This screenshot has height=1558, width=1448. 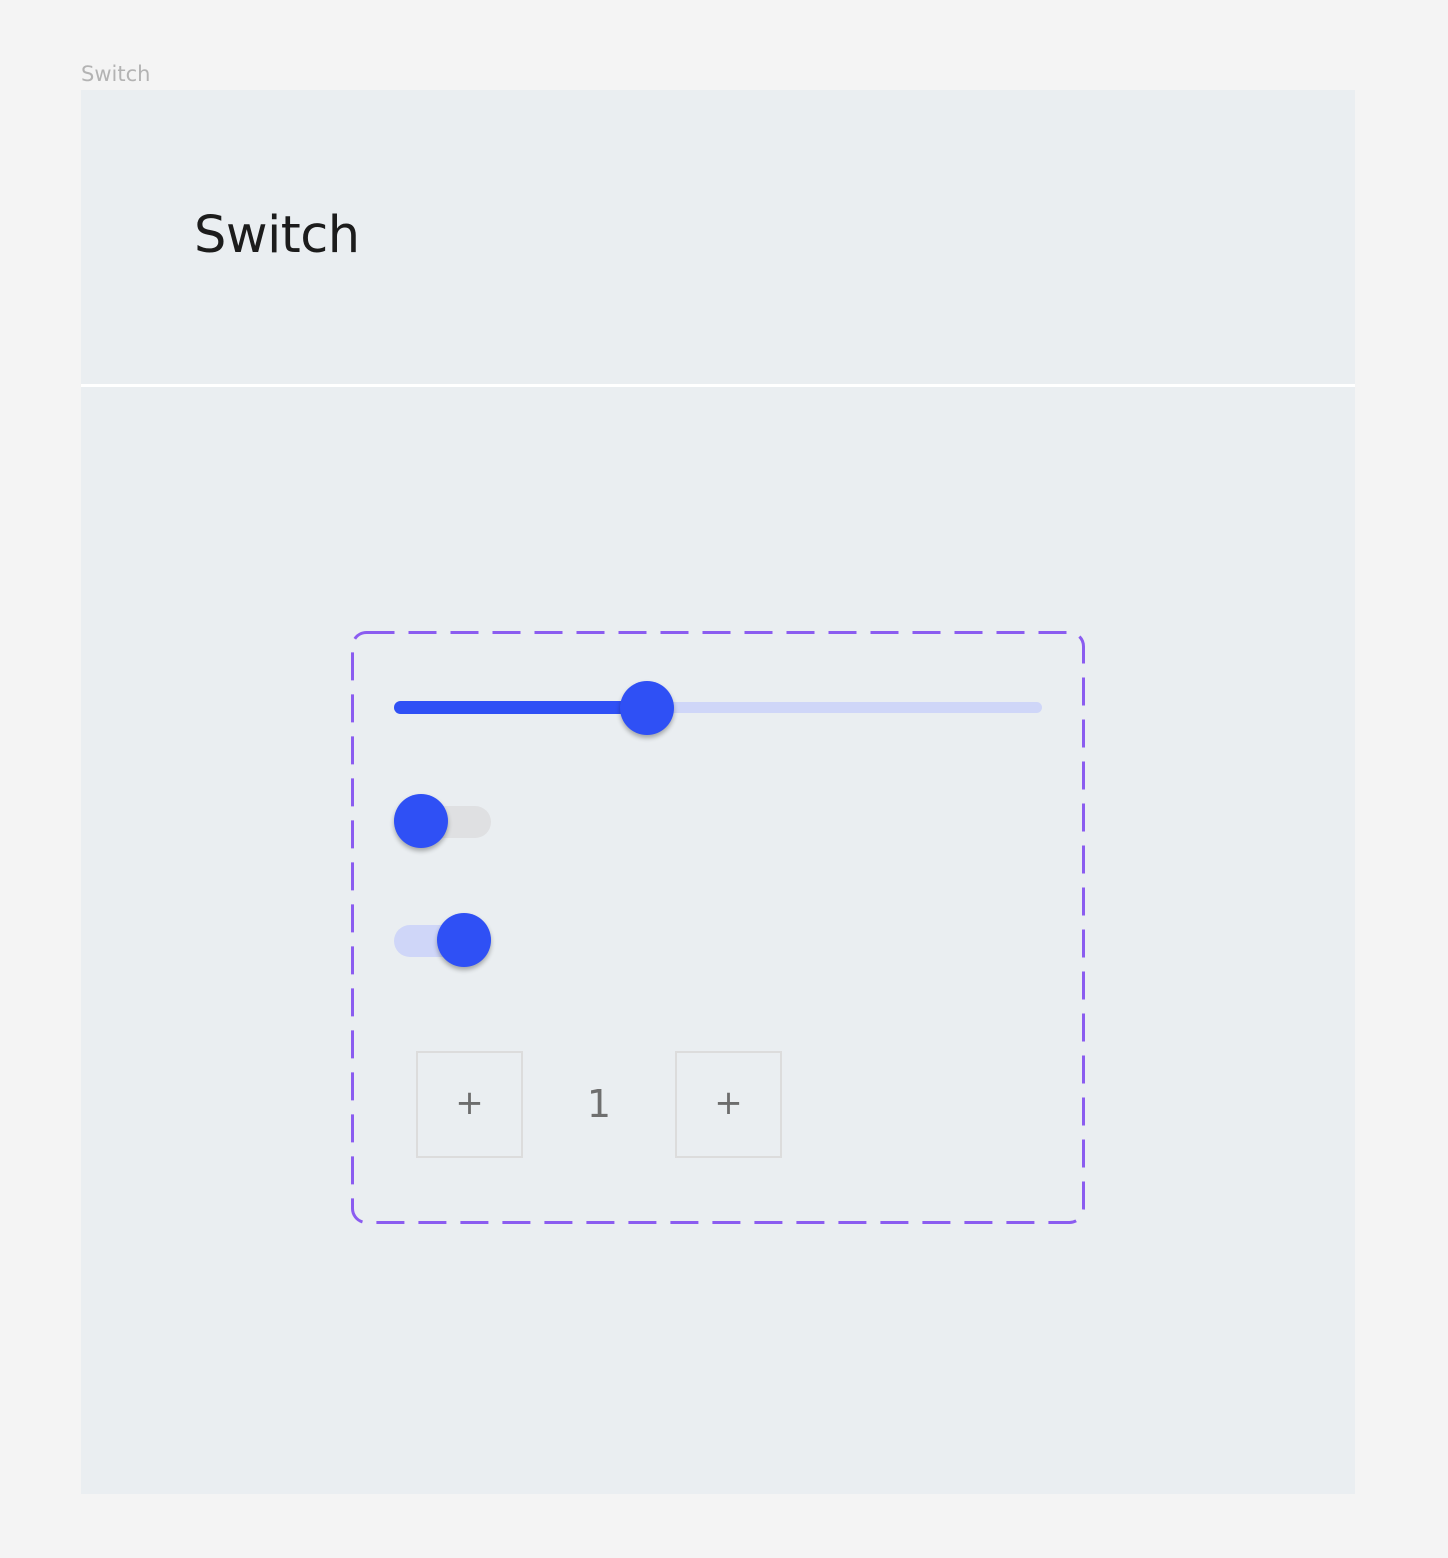 I want to click on slider, so click(x=718, y=708).